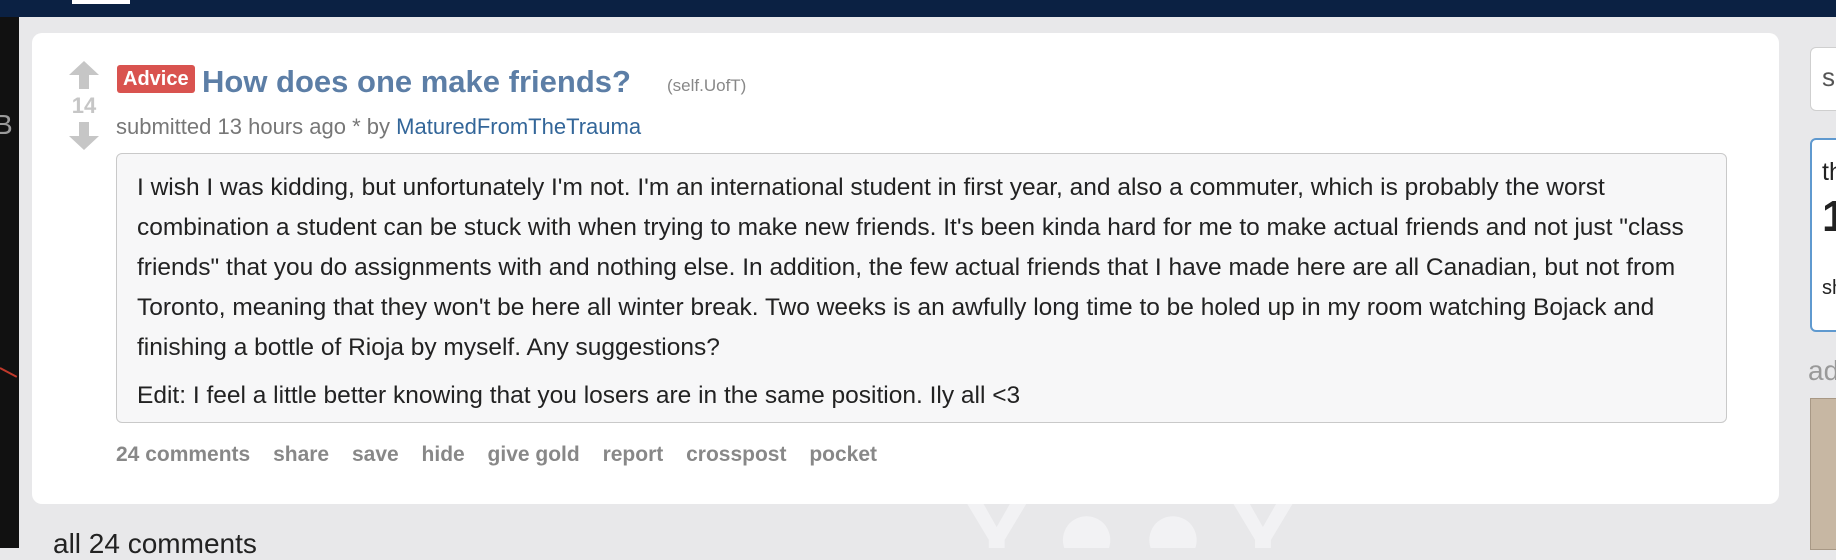 This screenshot has height=560, width=1836. Describe the element at coordinates (155, 543) in the screenshot. I see `comments-heading: all 24 comments` at that location.